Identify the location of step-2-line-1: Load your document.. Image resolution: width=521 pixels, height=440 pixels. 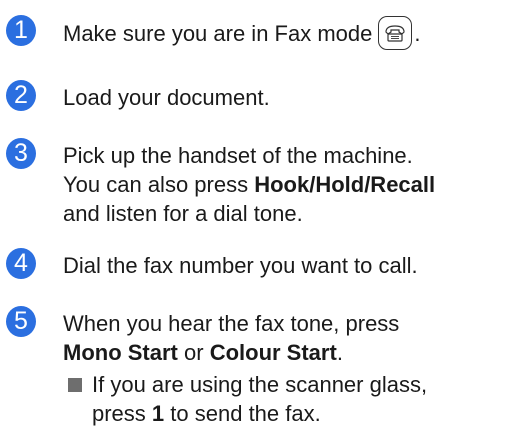
(166, 97).